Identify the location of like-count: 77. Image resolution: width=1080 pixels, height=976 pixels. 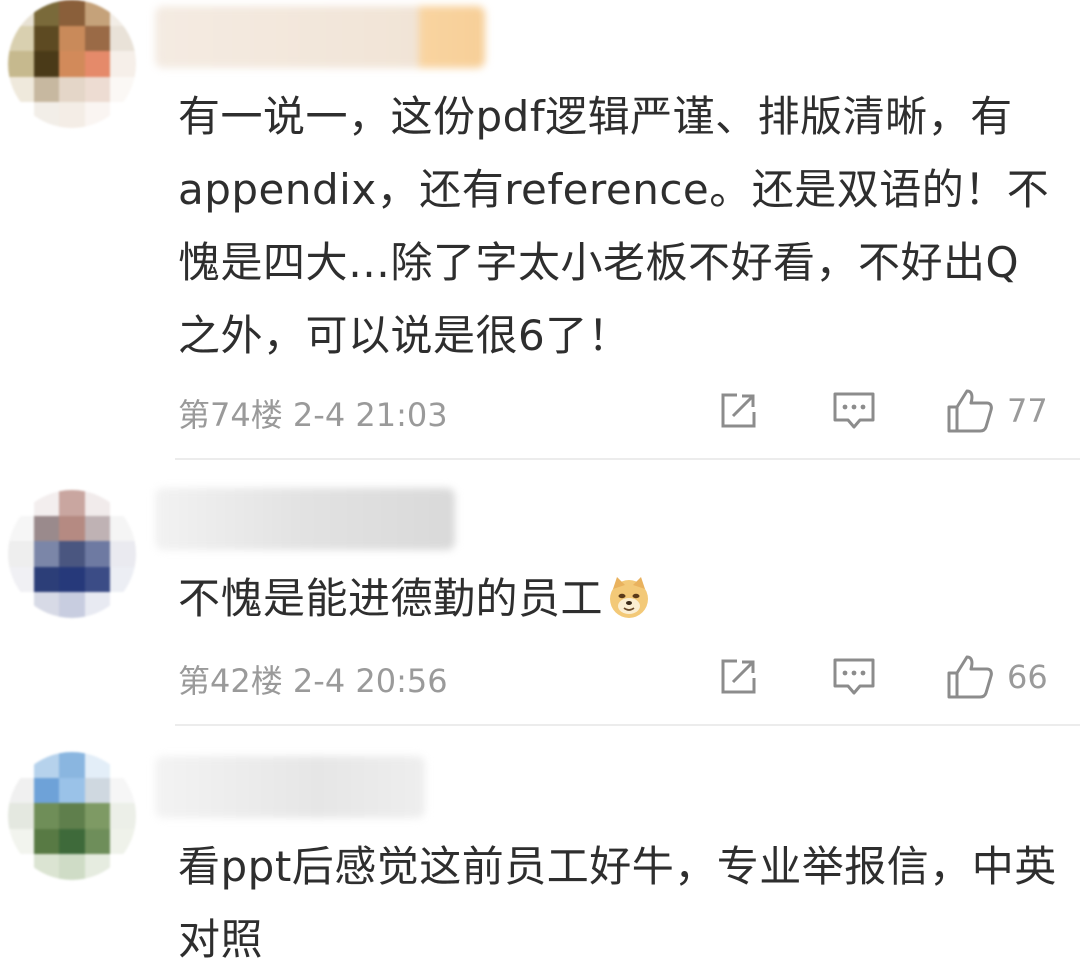
(1027, 411).